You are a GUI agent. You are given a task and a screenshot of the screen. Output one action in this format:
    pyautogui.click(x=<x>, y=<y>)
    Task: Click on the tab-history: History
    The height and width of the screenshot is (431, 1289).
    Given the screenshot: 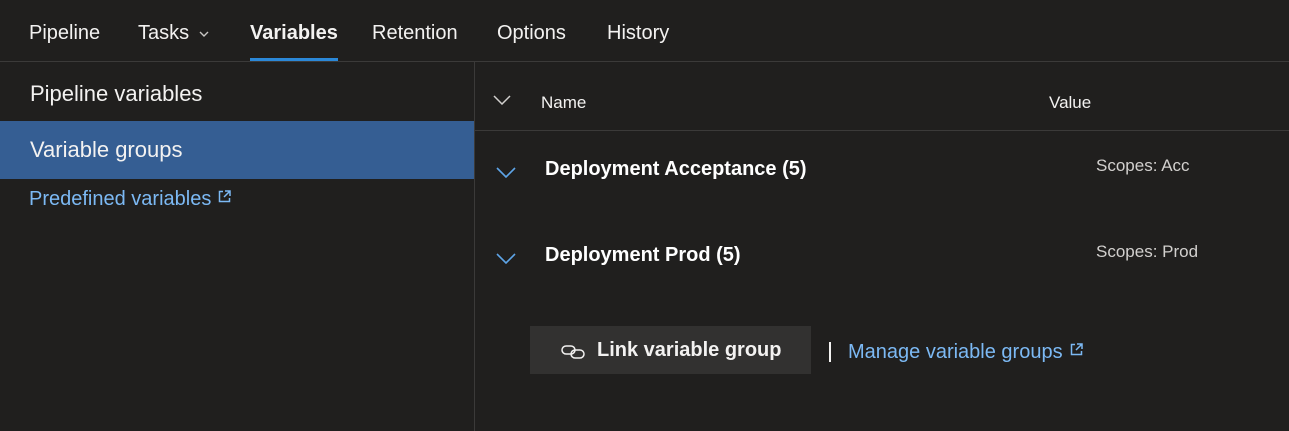 What is the action you would take?
    pyautogui.click(x=638, y=30)
    